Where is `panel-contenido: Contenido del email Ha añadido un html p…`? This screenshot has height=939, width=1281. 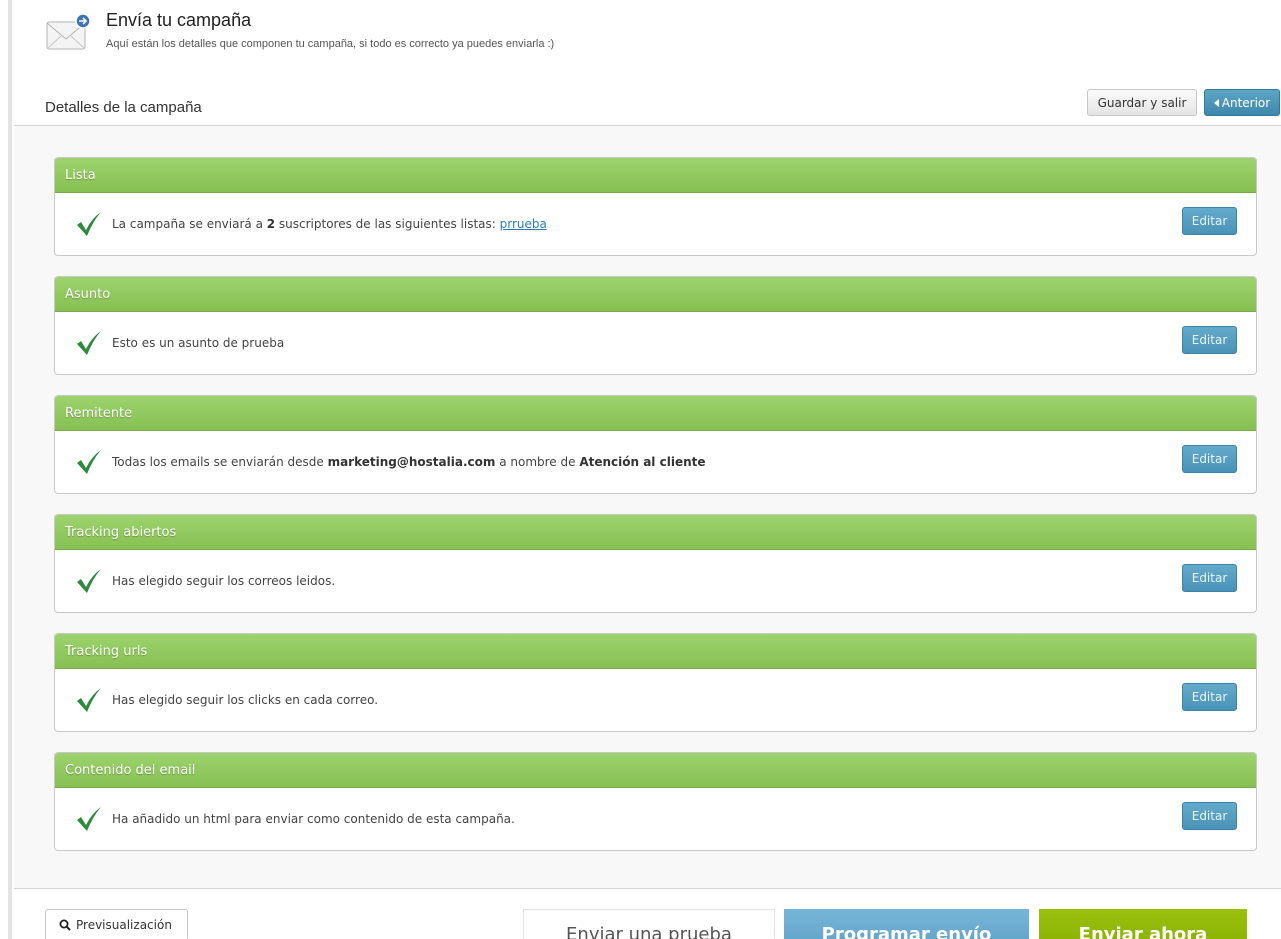
panel-contenido: Contenido del email Ha añadido un html p… is located at coordinates (655, 801).